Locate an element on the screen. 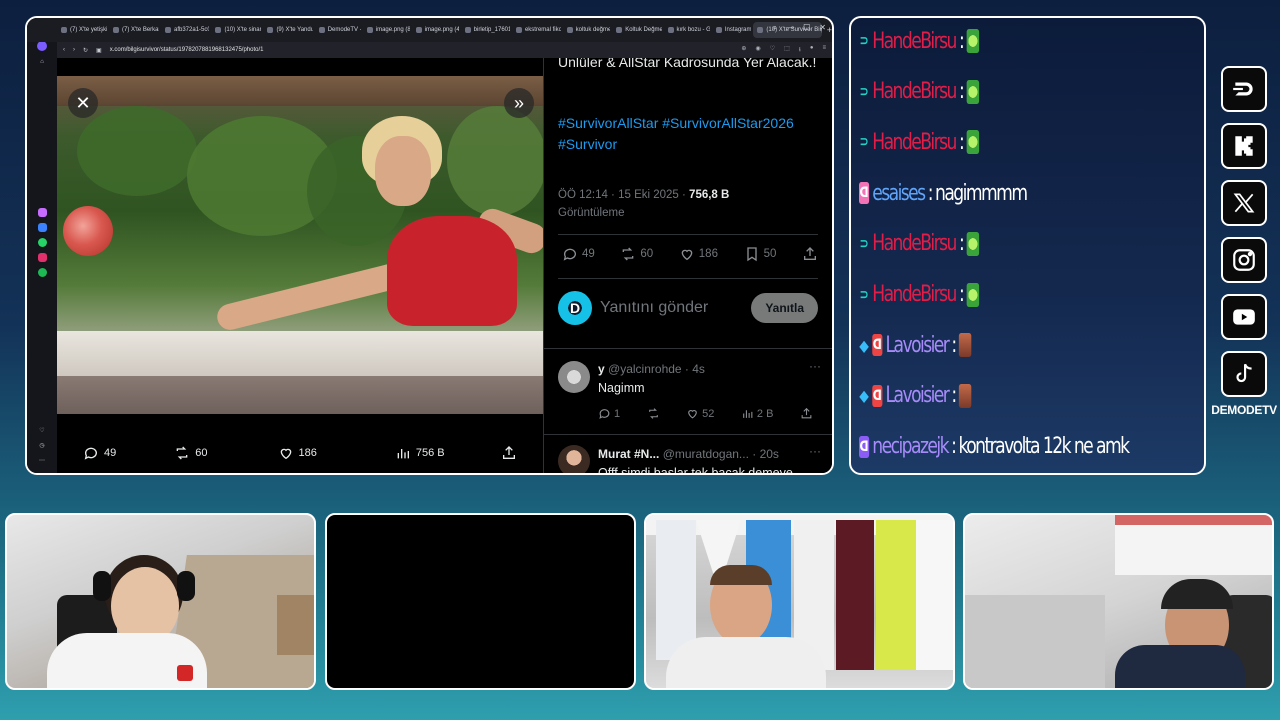 The height and width of the screenshot is (720, 1280). chat-username: esaises is located at coordinates (899, 193).